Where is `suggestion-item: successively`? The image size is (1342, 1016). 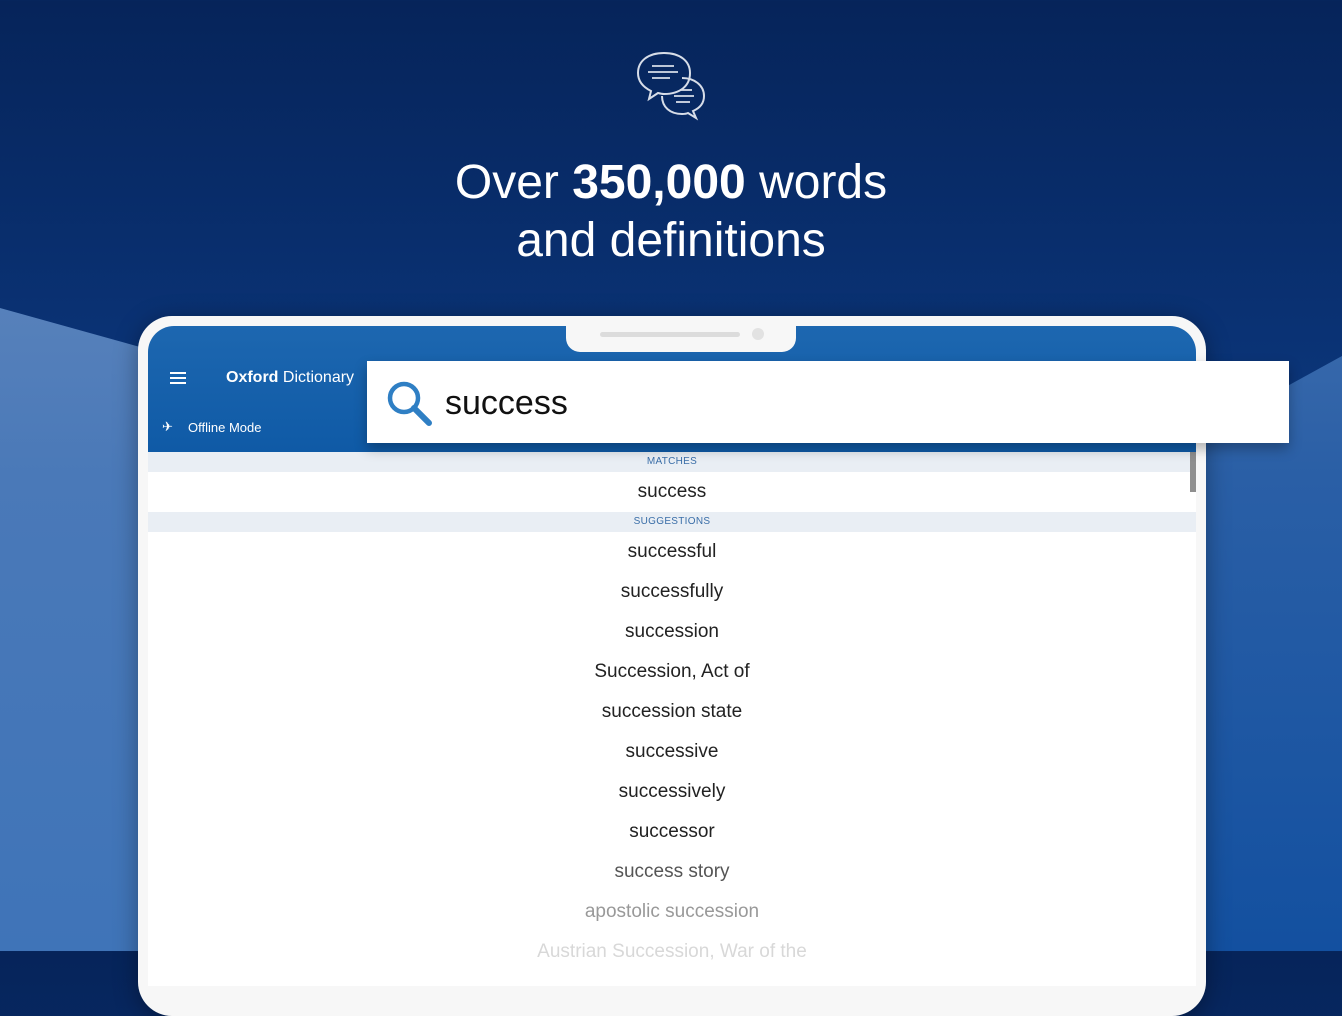 suggestion-item: successively is located at coordinates (672, 792).